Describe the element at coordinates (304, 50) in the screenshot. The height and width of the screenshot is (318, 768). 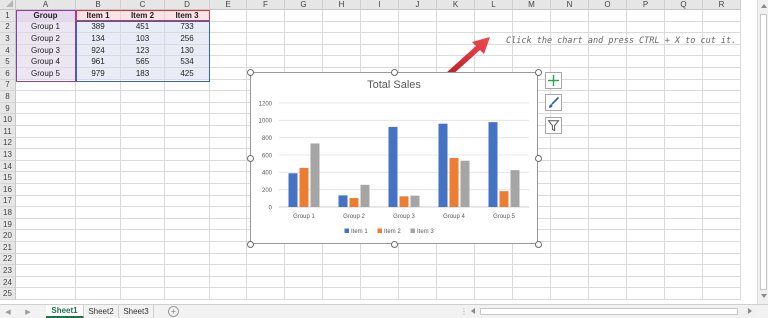
I see `cell-g4` at that location.